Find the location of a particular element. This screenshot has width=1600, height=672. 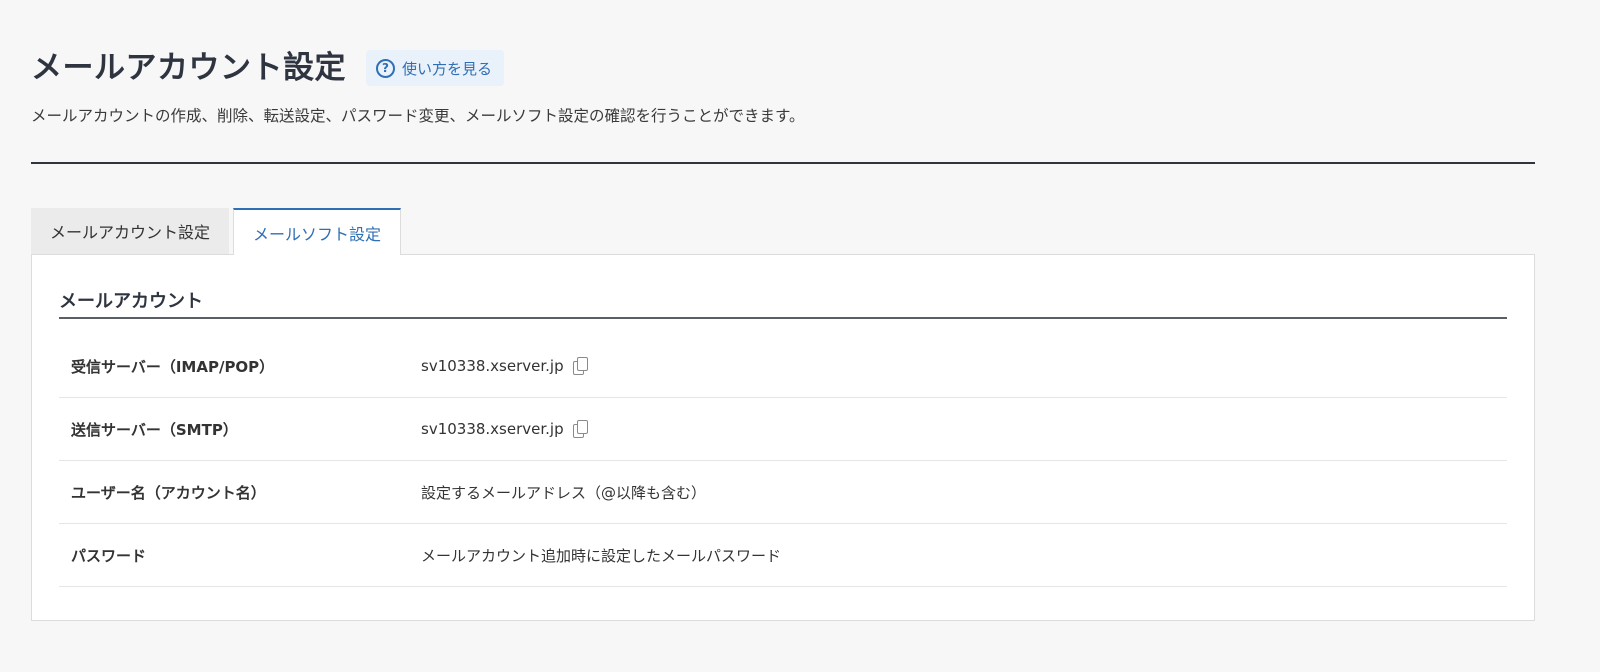

table-row: 受信サーバー（IMAP/POP） sv10338.xserver.jp is located at coordinates (783, 366).